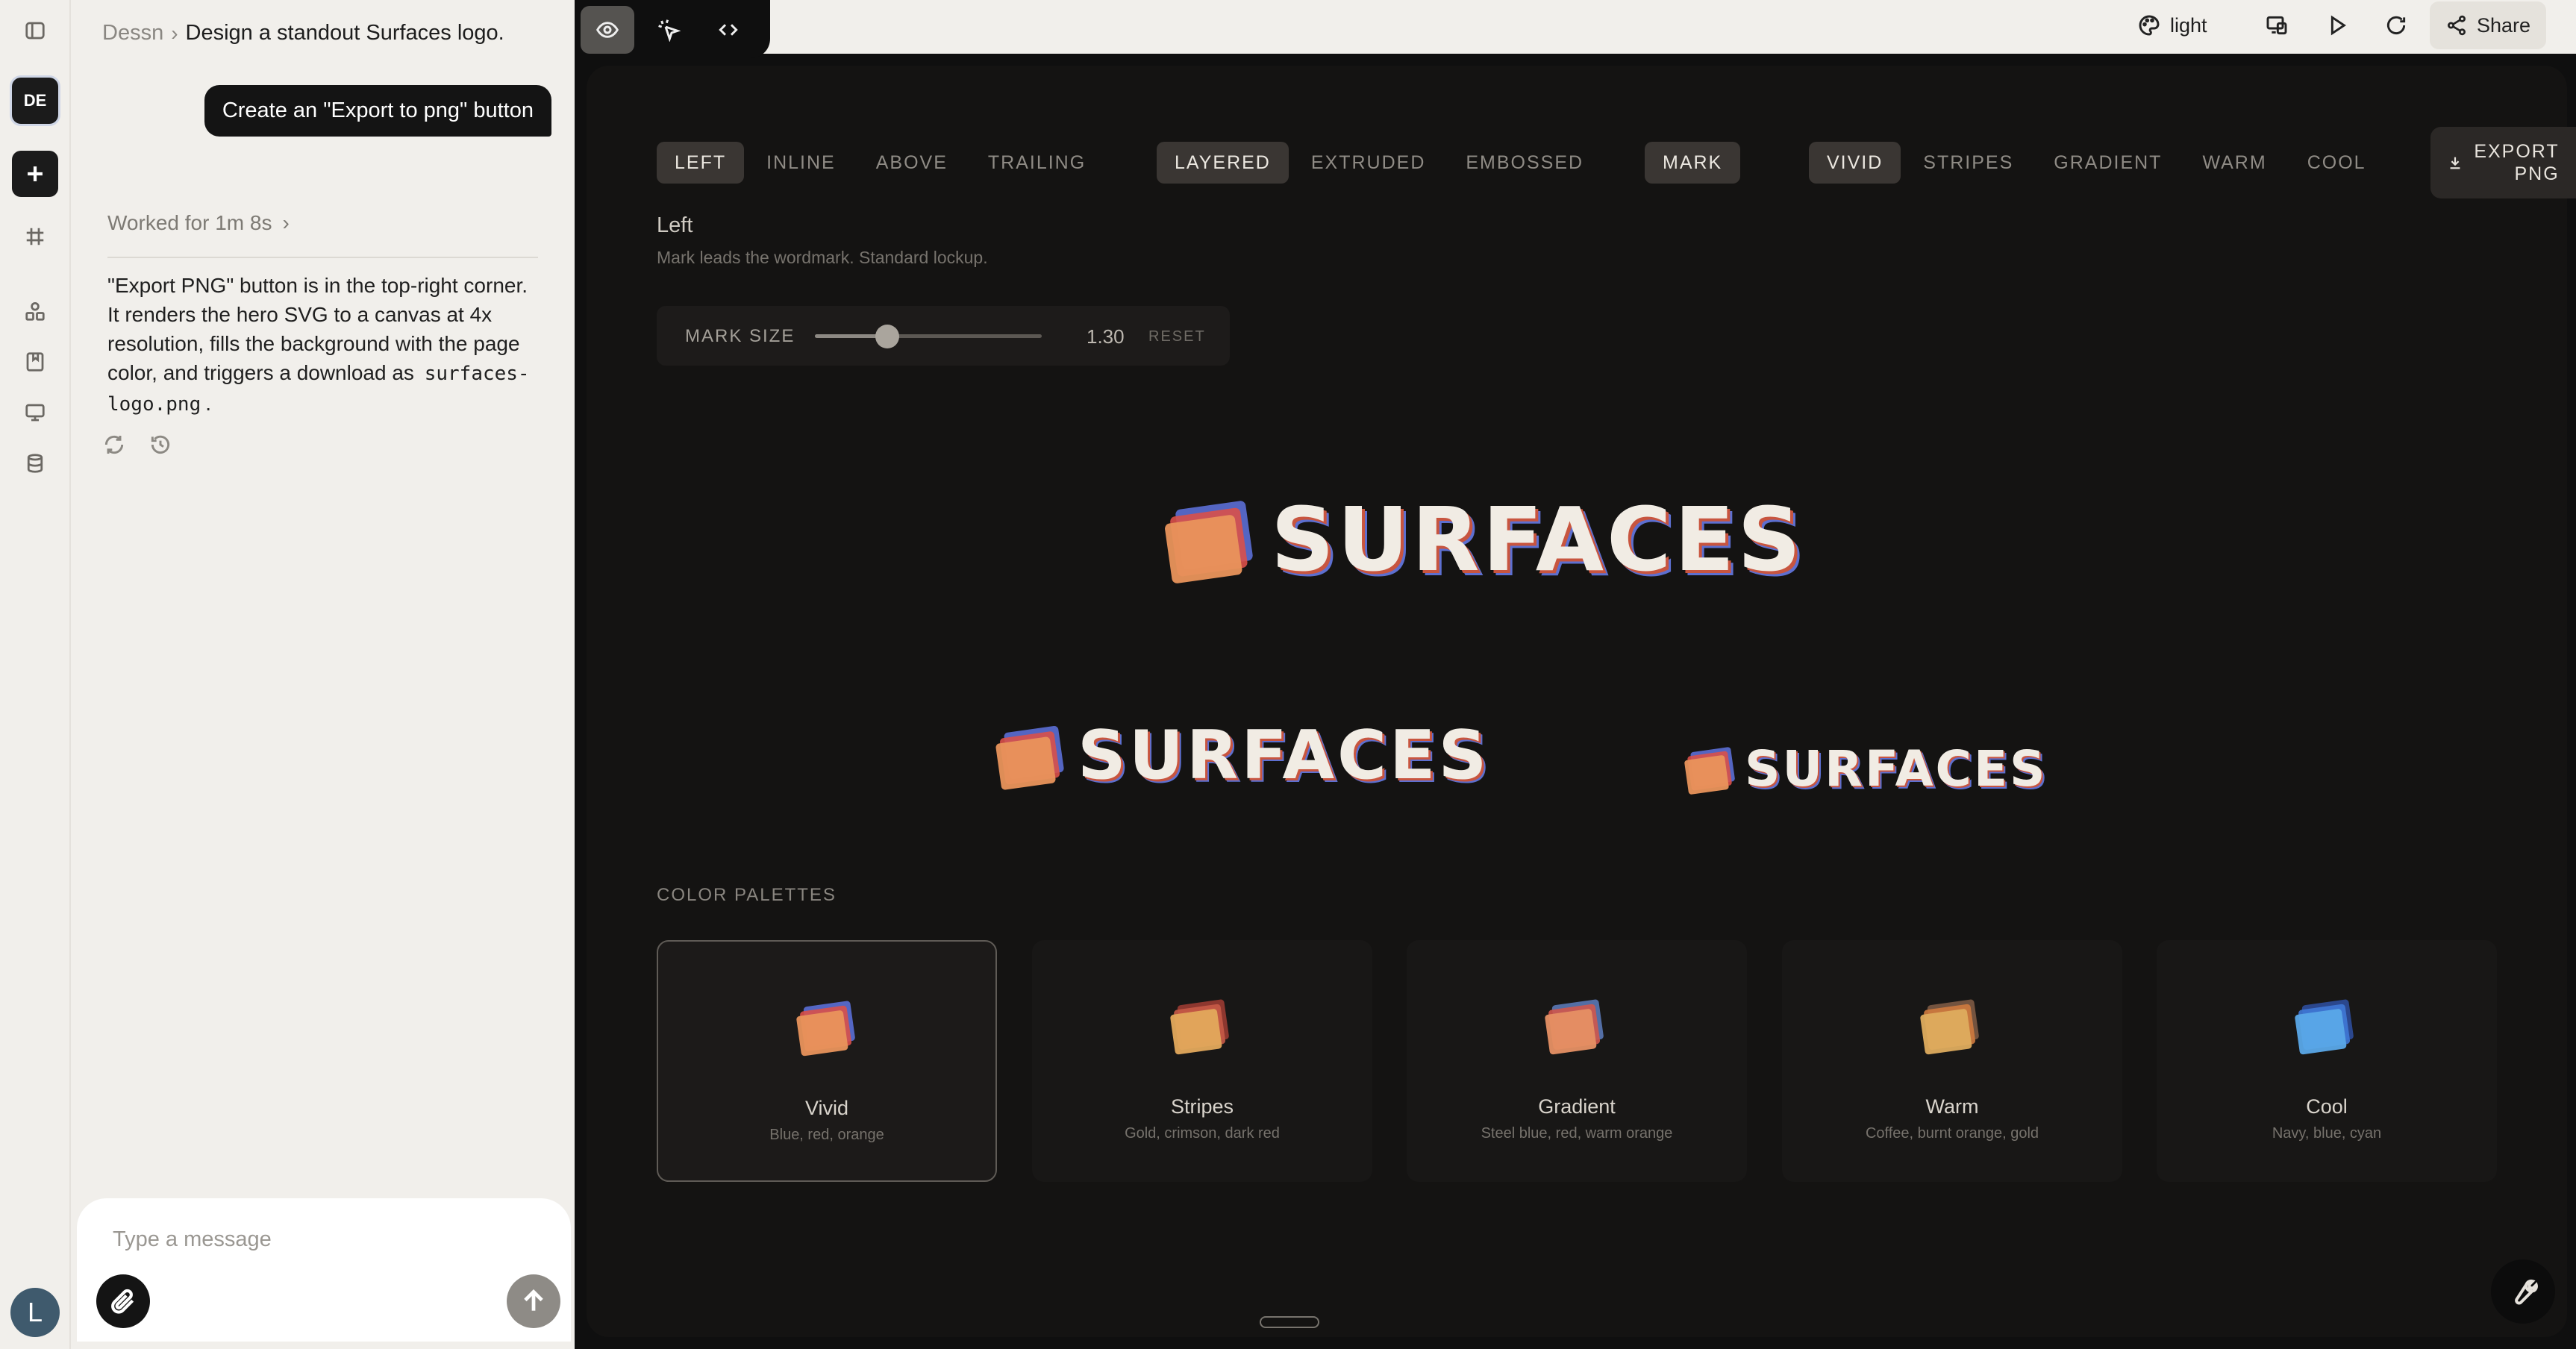  What do you see at coordinates (1968, 163) in the screenshot?
I see `palette-option-stripes: STRIPES` at bounding box center [1968, 163].